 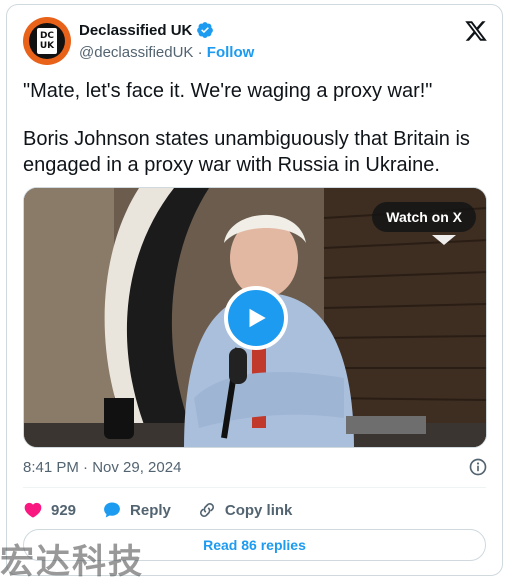 I want to click on logo-line-2: UK, so click(x=47, y=46).